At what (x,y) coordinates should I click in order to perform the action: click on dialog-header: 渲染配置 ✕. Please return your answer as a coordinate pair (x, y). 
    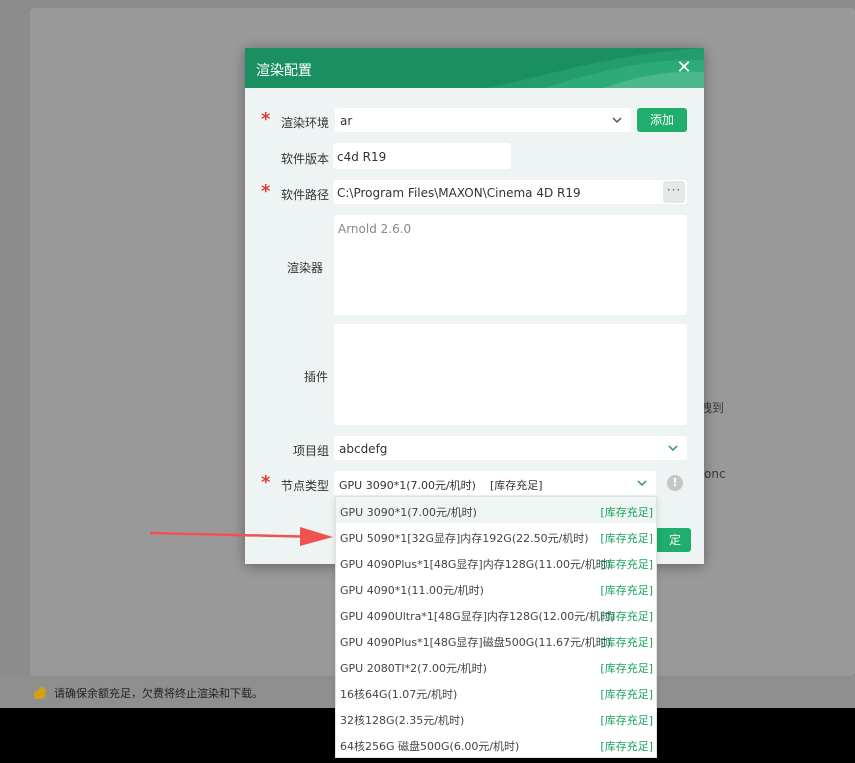
    Looking at the image, I should click on (474, 68).